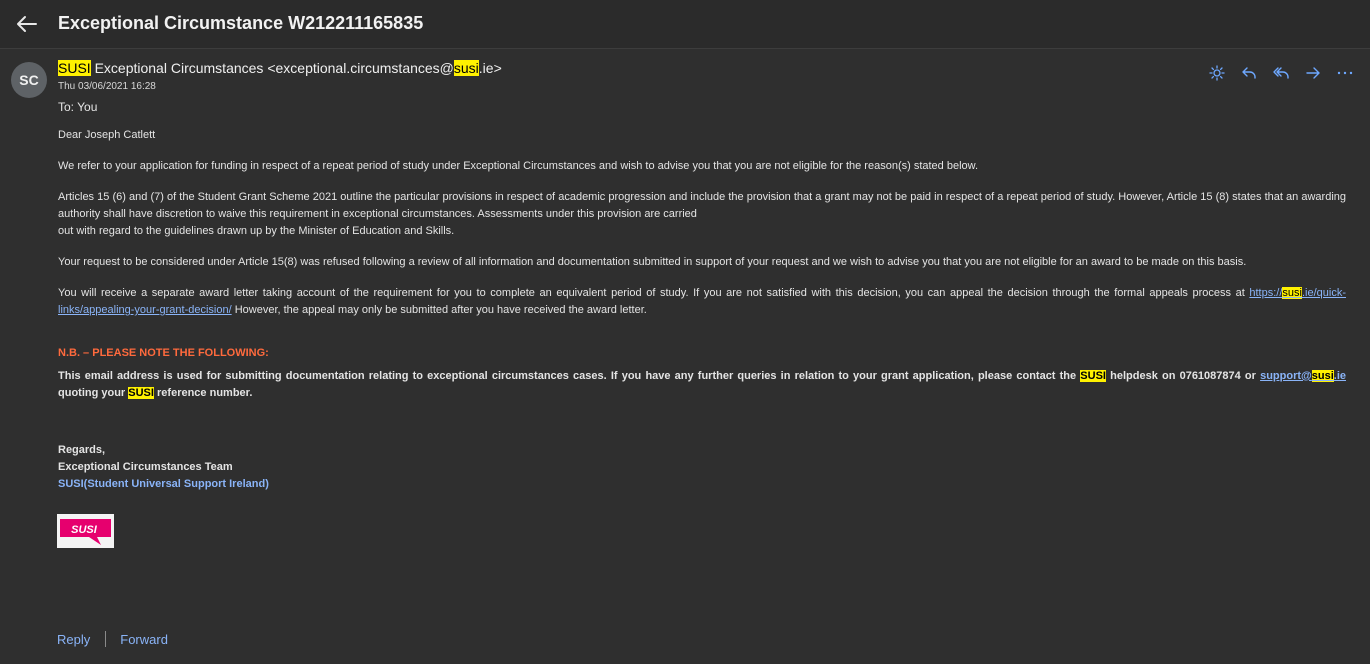  Describe the element at coordinates (1345, 73) in the screenshot. I see `more-icon` at that location.